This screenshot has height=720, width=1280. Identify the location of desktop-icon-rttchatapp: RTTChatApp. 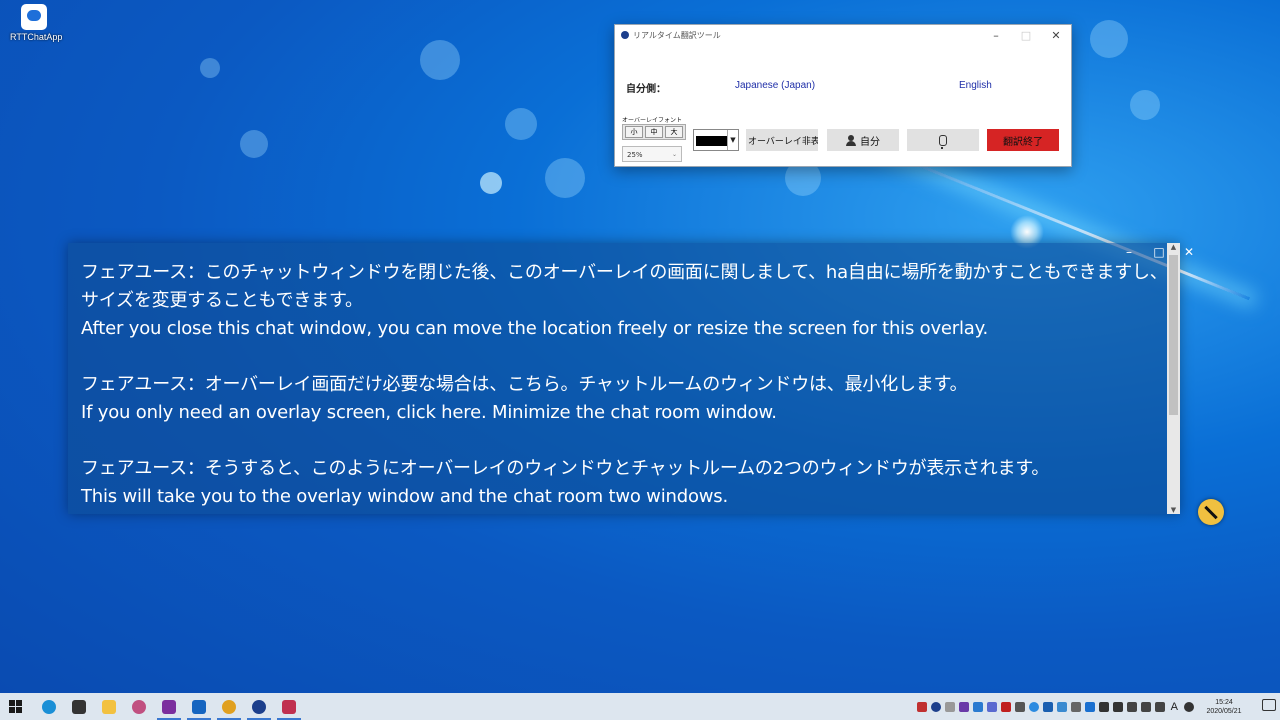
(36, 23).